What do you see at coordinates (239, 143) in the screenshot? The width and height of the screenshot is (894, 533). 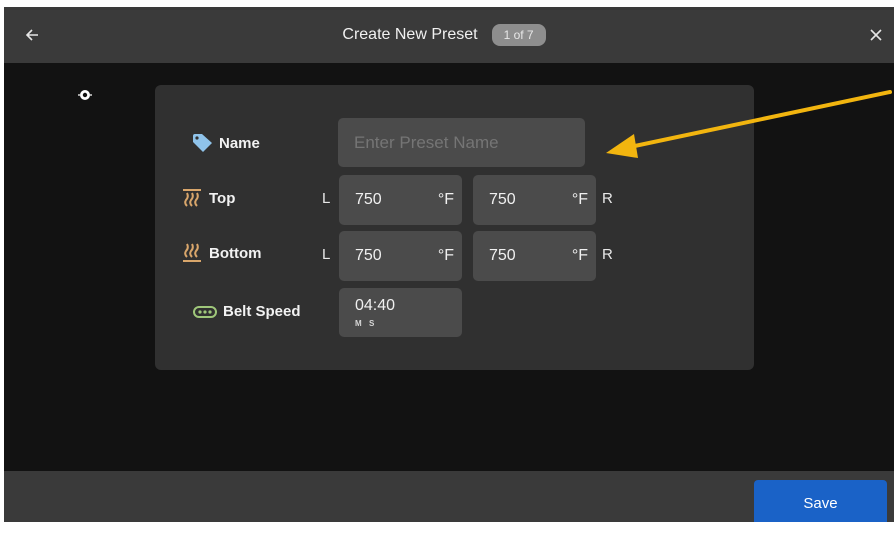 I see `name-label: Name` at bounding box center [239, 143].